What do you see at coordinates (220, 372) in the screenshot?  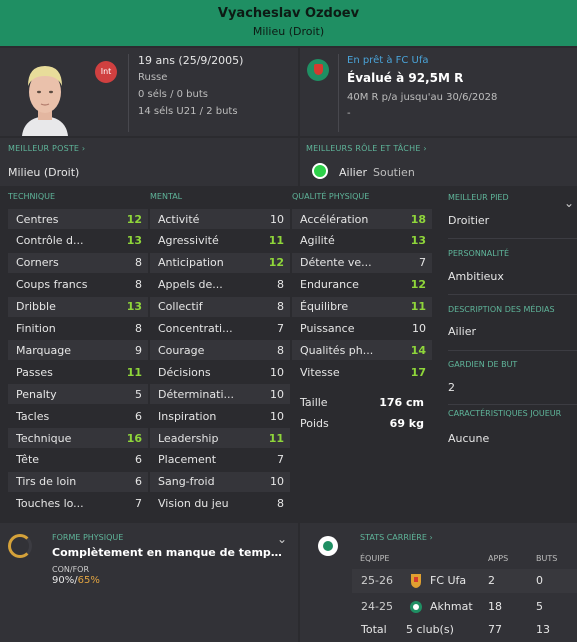 I see `attribute-row-mental: Décisions 10` at bounding box center [220, 372].